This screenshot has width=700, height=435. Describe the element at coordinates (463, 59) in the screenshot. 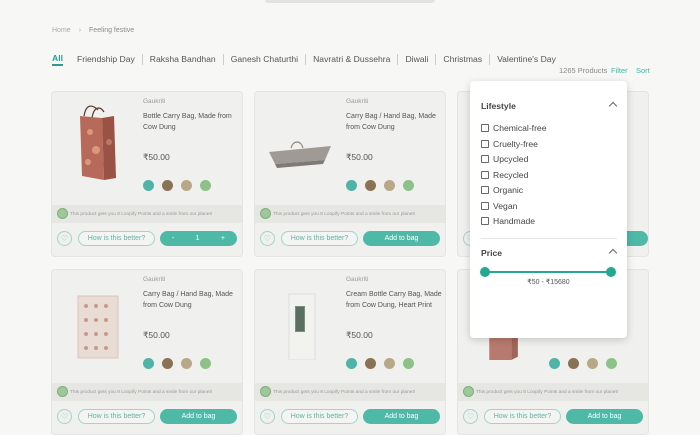

I see `tab-christmas: Christmas` at that location.